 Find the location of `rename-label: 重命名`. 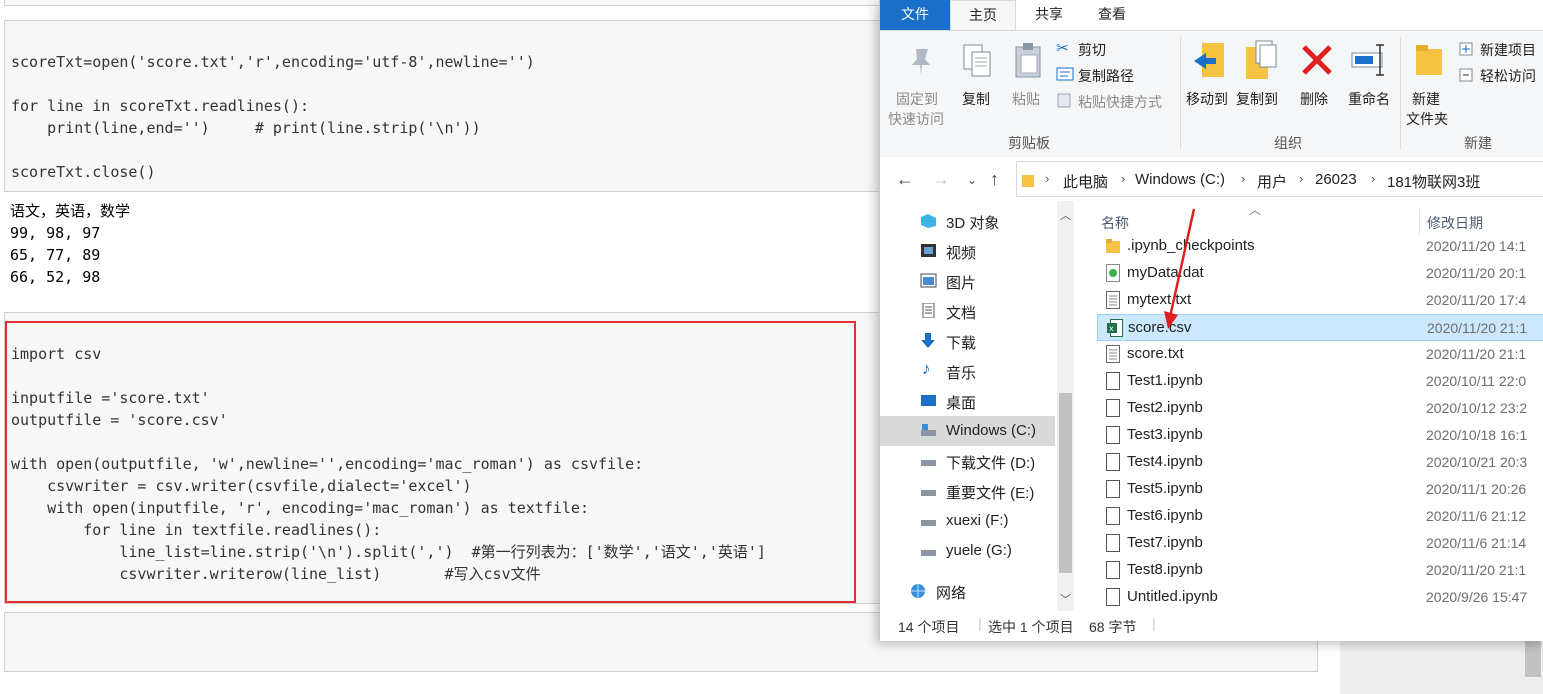

rename-label: 重命名 is located at coordinates (1369, 99).